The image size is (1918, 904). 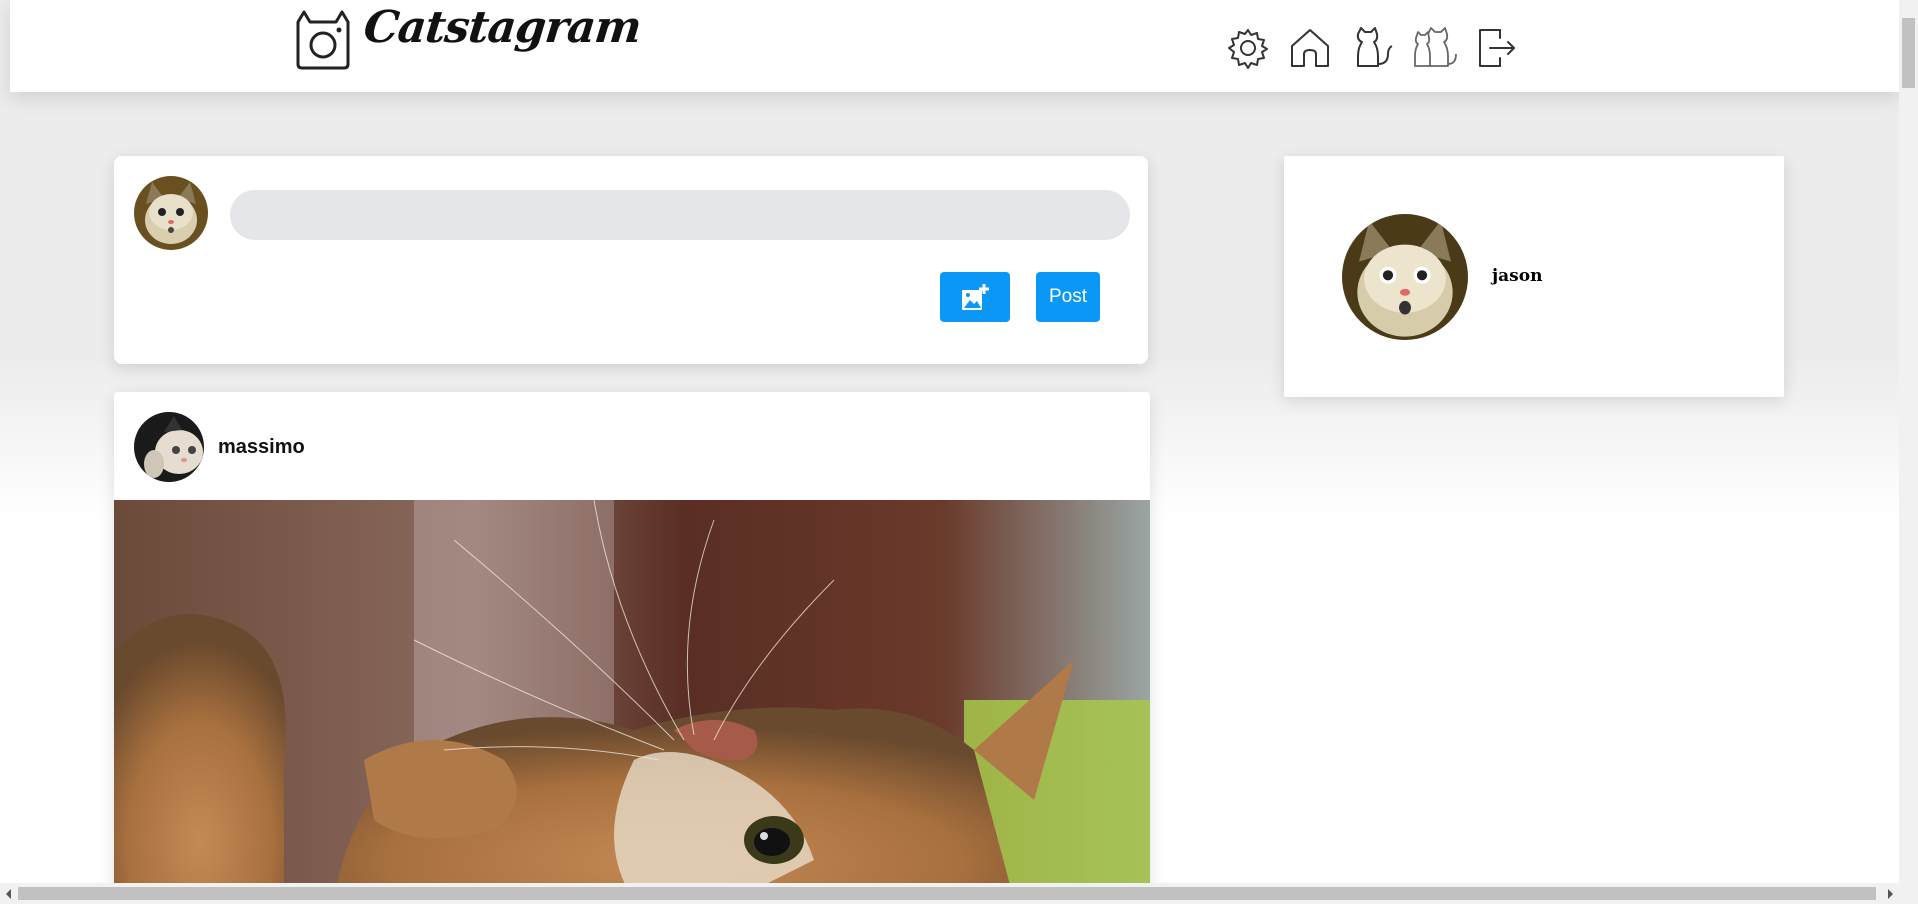 What do you see at coordinates (1310, 48) in the screenshot?
I see `home-icon` at bounding box center [1310, 48].